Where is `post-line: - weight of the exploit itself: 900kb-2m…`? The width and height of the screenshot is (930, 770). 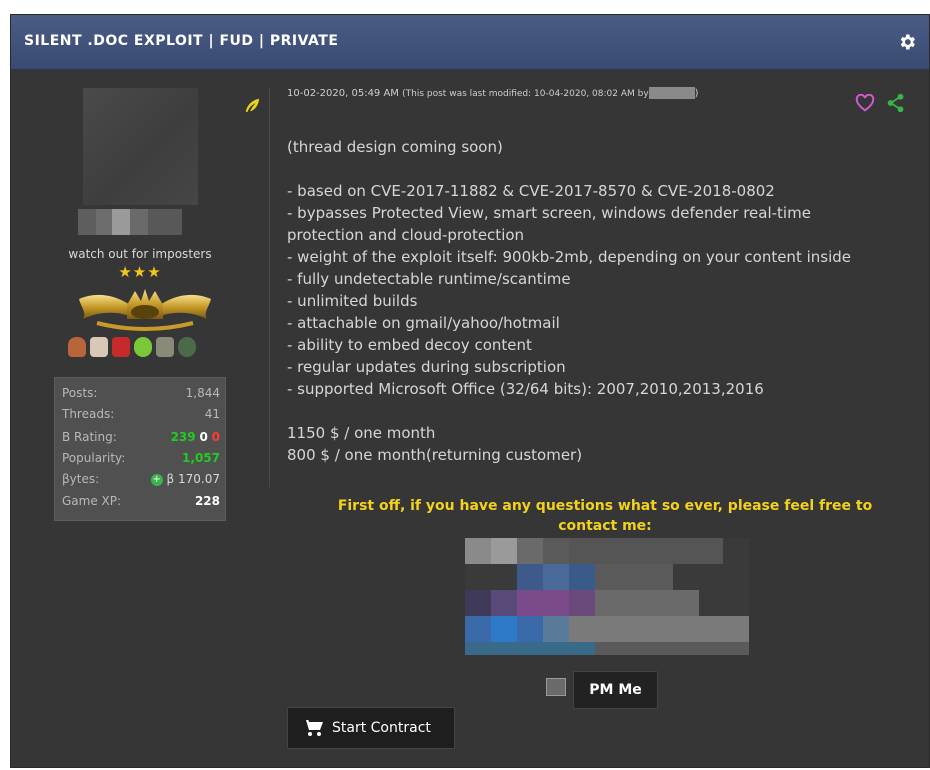
post-line: - weight of the exploit itself: 900kb-2m… is located at coordinates (569, 257).